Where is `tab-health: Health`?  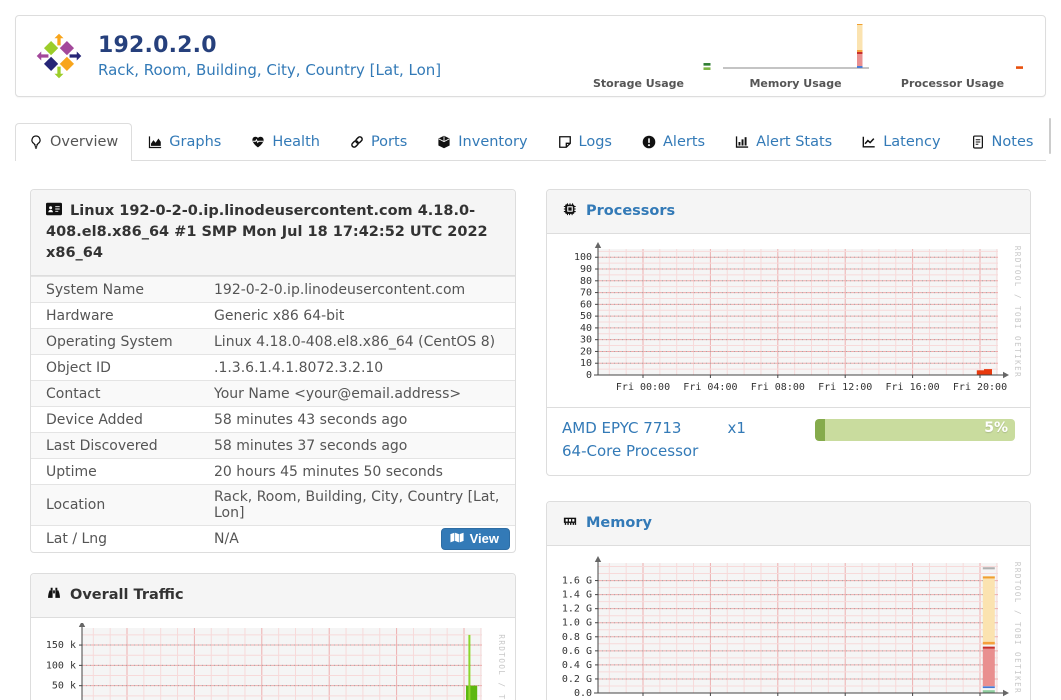
tab-health: Health is located at coordinates (285, 141).